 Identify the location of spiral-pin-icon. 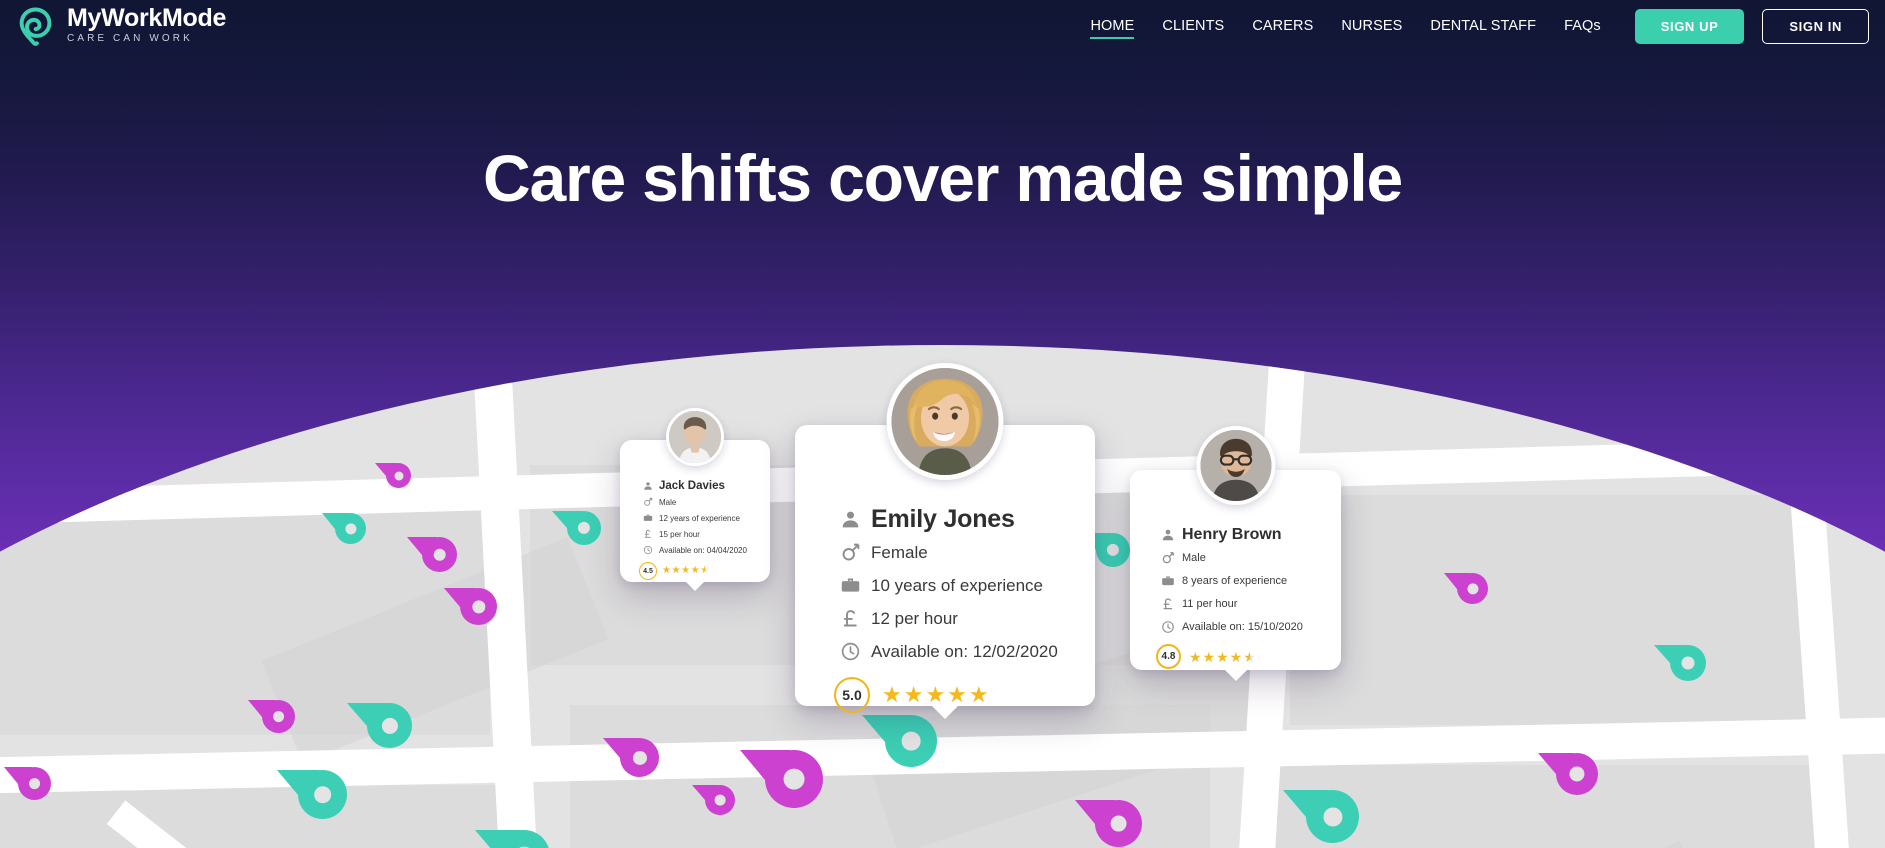
(35, 26).